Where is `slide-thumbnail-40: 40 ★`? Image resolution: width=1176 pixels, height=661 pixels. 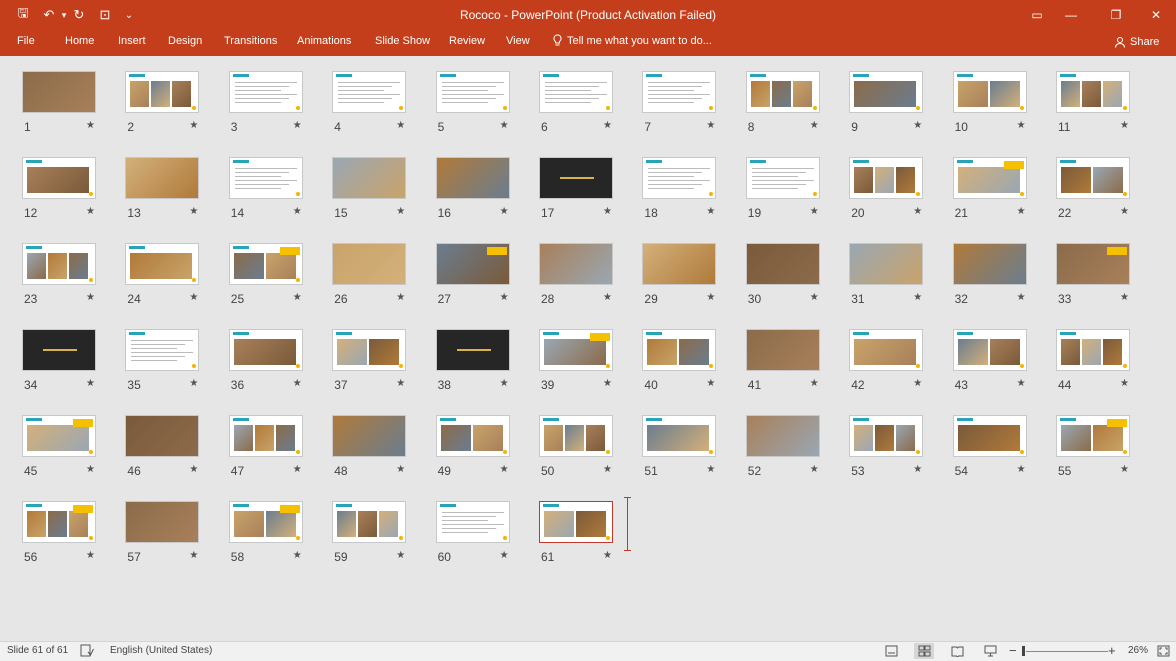
slide-thumbnail-40: 40 ★ is located at coordinates (672, 353).